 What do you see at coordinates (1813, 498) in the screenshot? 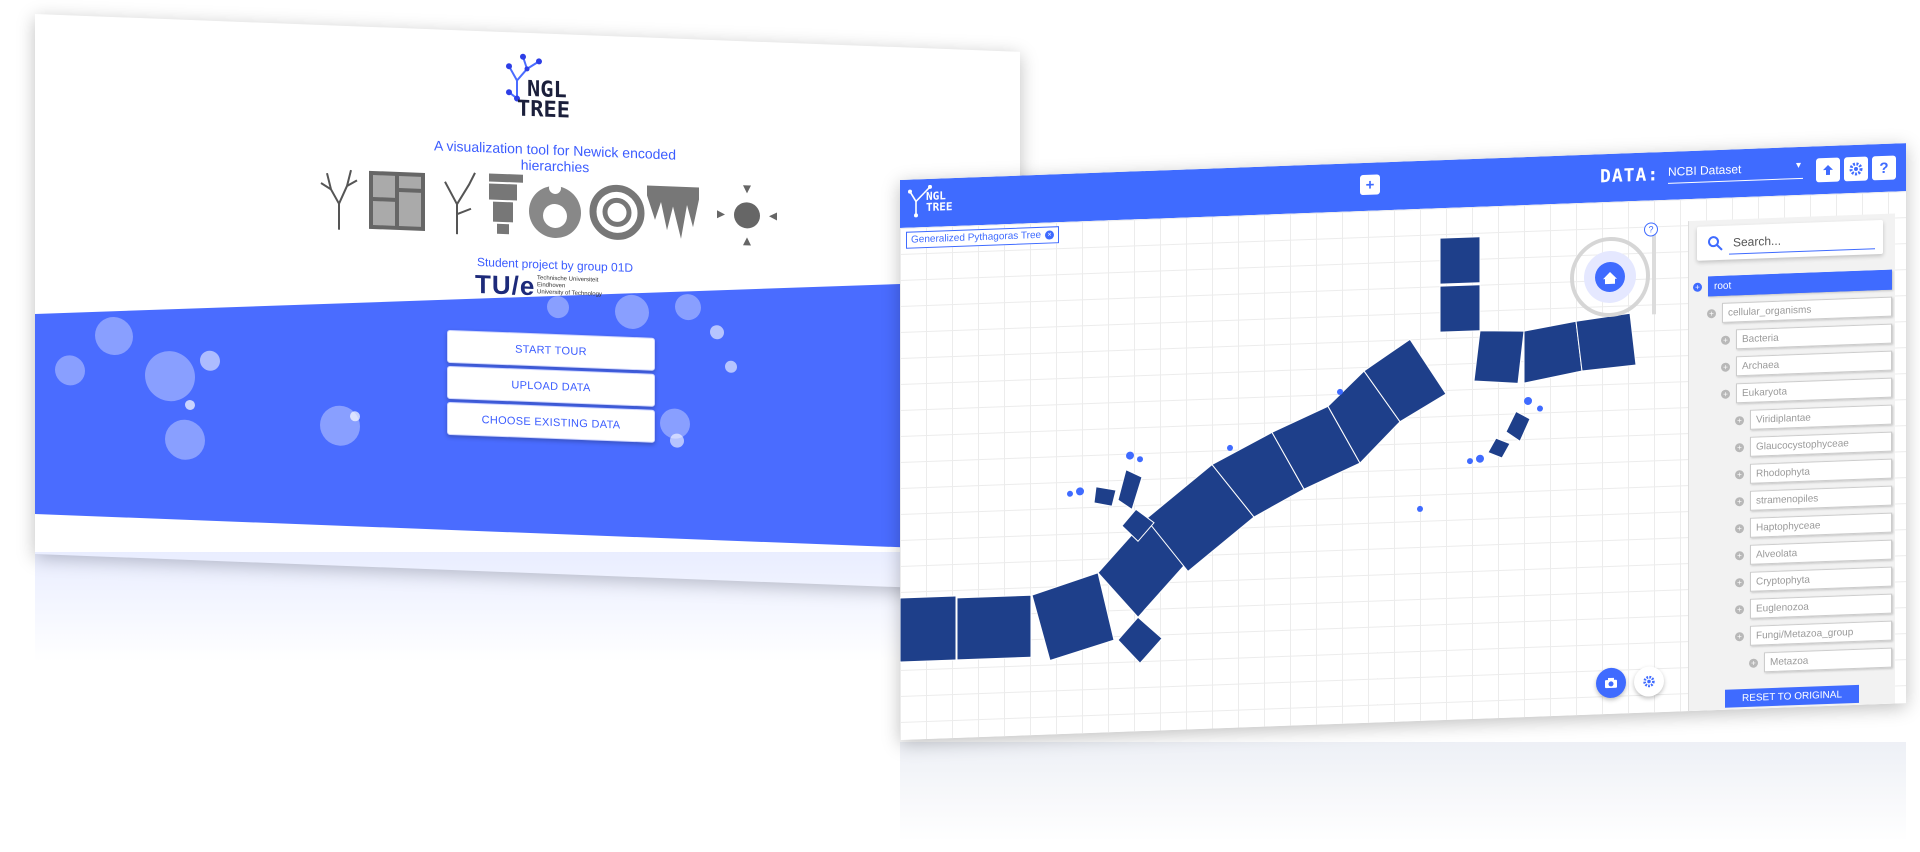
I see `tree-node: + stramenopiles` at bounding box center [1813, 498].